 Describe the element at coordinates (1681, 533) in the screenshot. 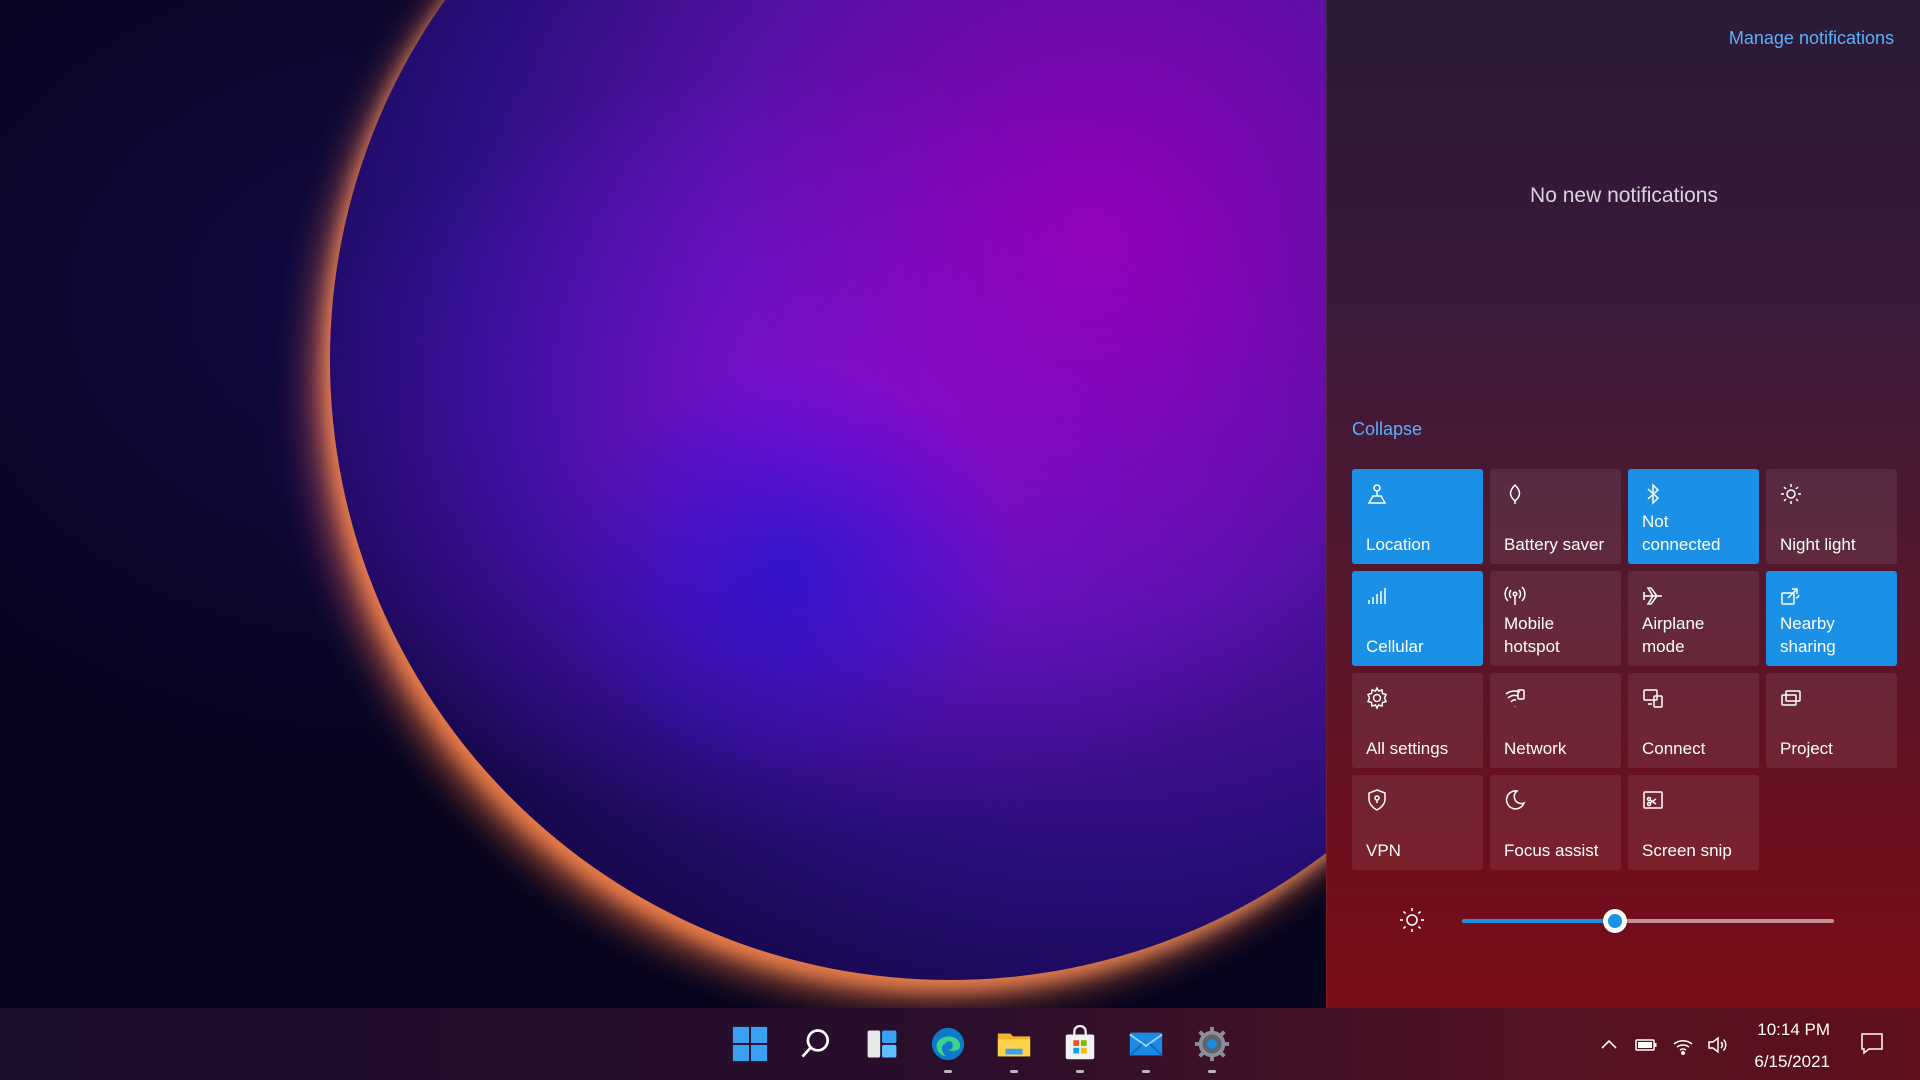

I see `quick-action-label: Not connected` at that location.